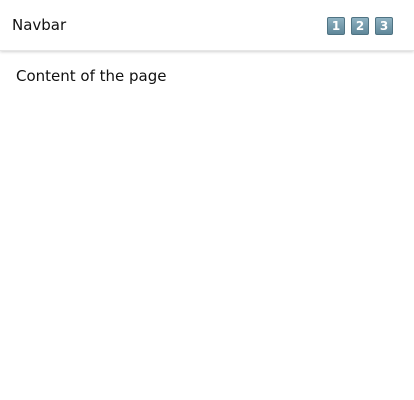  Describe the element at coordinates (336, 26) in the screenshot. I see `keycap-1-icon: 1` at that location.